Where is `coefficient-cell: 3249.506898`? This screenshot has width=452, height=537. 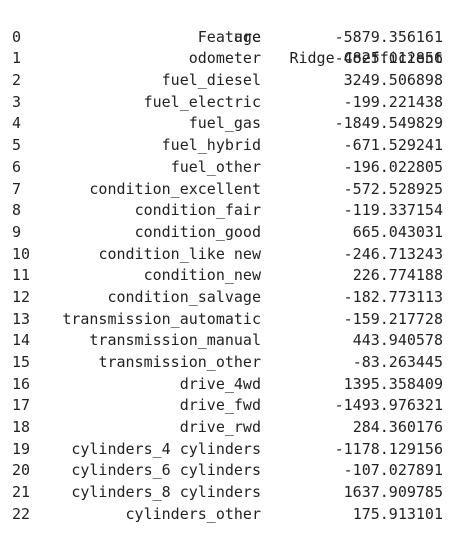 coefficient-cell: 3249.506898 is located at coordinates (393, 80).